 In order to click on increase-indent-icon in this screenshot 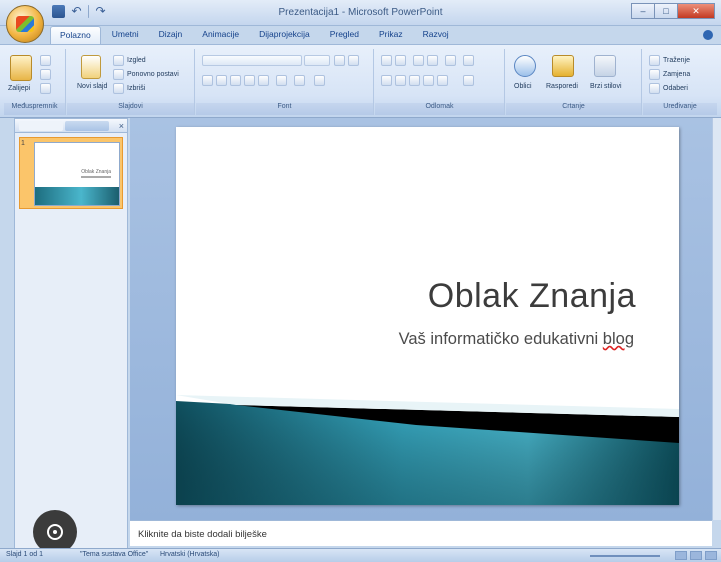, I will do `click(432, 60)`.